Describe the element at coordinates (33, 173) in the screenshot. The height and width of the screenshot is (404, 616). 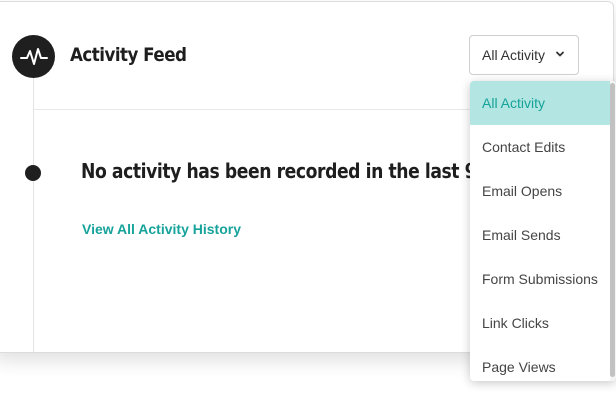
I see `timeline-dot` at that location.